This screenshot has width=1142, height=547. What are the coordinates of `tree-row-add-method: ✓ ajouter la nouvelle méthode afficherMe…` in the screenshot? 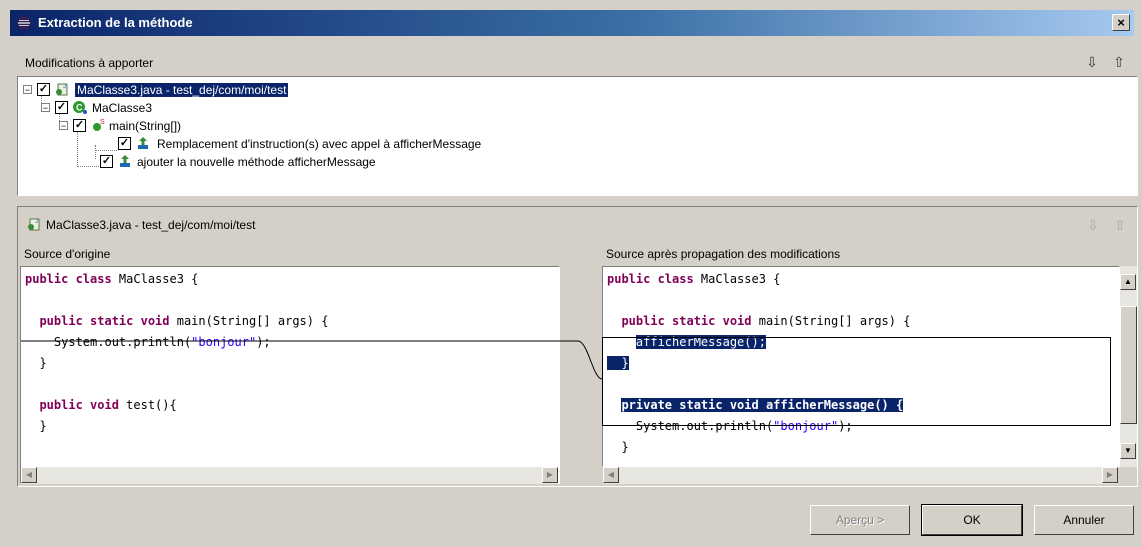 It's located at (318, 162).